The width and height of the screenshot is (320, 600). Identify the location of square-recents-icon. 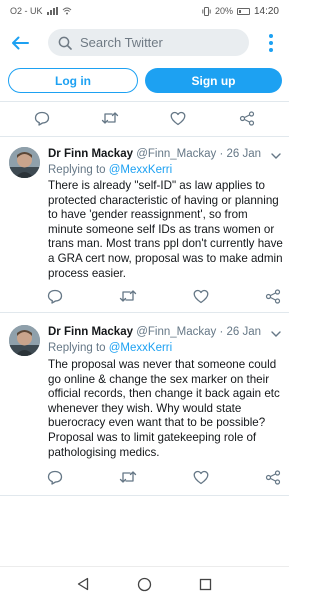
(205, 584).